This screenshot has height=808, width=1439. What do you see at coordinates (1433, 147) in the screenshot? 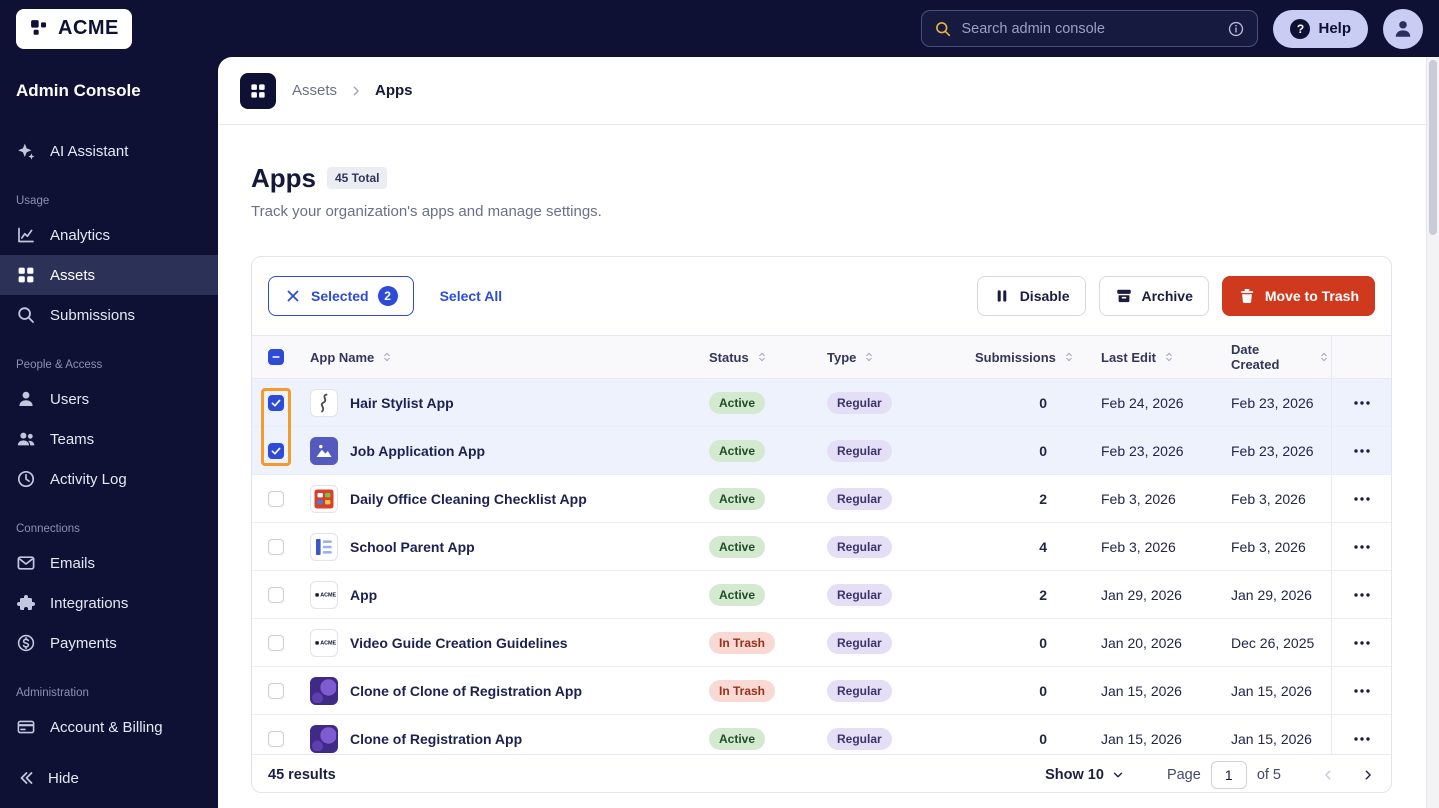
I see `scrollbar-thumb` at bounding box center [1433, 147].